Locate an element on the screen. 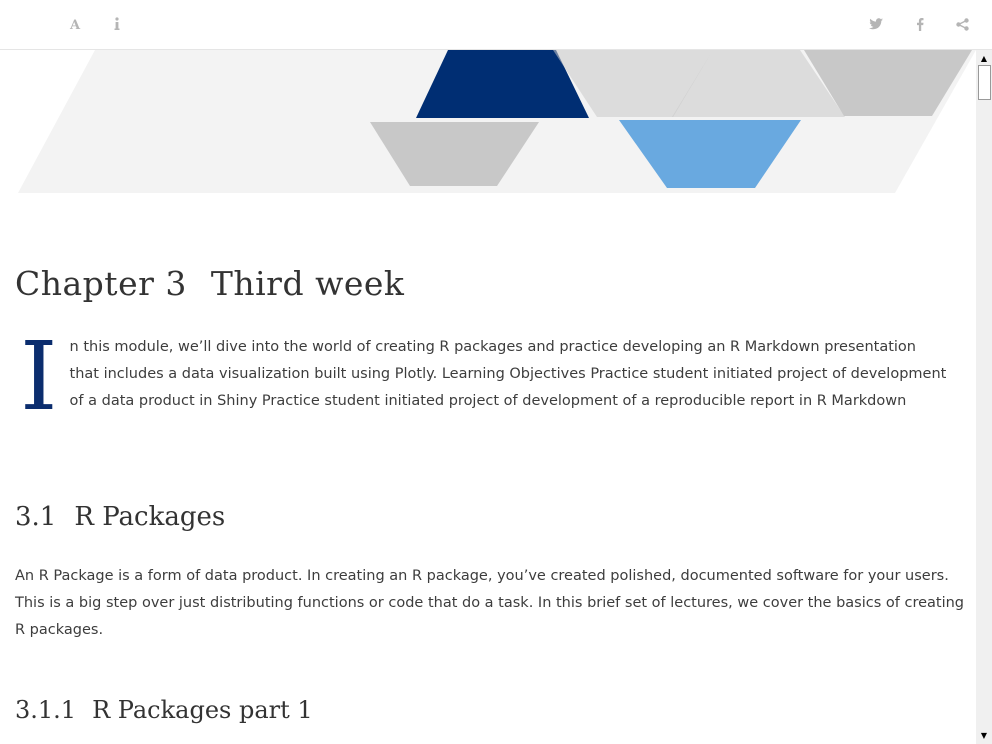 Image resolution: width=992 pixels, height=744 pixels. svg-text: A is located at coordinates (75, 24).